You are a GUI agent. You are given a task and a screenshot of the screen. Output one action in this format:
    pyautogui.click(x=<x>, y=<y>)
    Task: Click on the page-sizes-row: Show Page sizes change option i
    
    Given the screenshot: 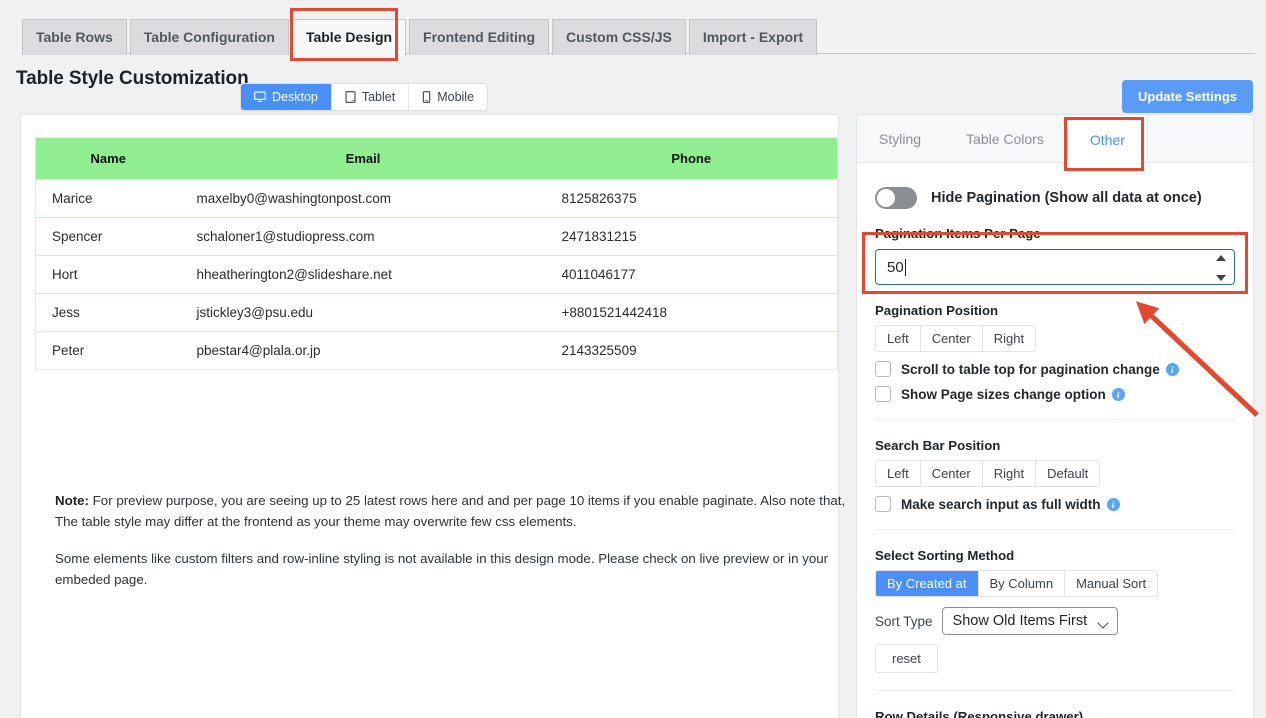 What is the action you would take?
    pyautogui.click(x=1055, y=394)
    